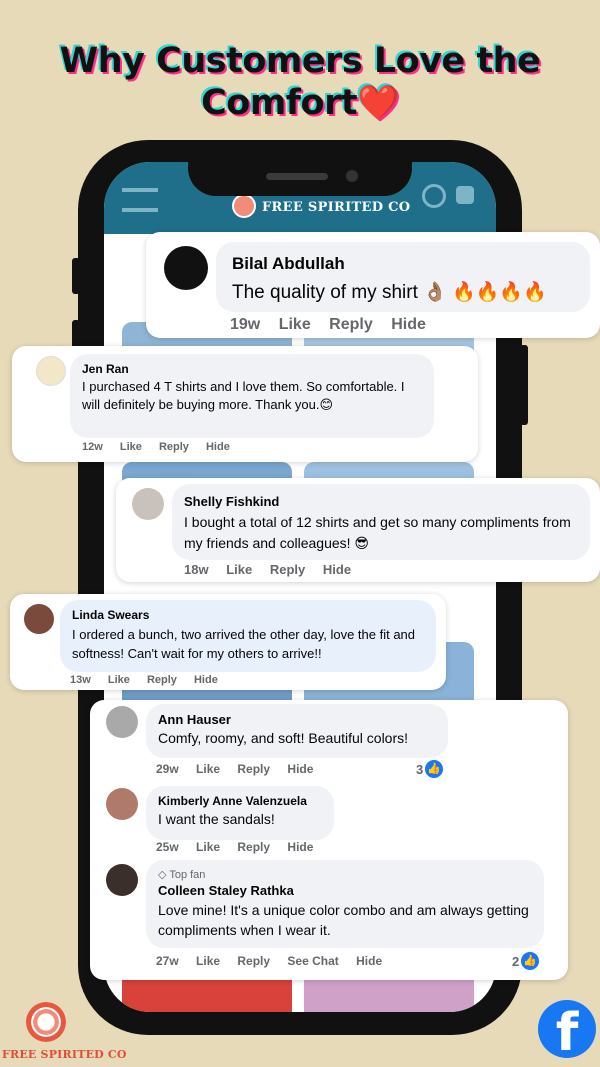 The height and width of the screenshot is (1067, 600). I want to click on heart-icon: ❤️, so click(378, 103).